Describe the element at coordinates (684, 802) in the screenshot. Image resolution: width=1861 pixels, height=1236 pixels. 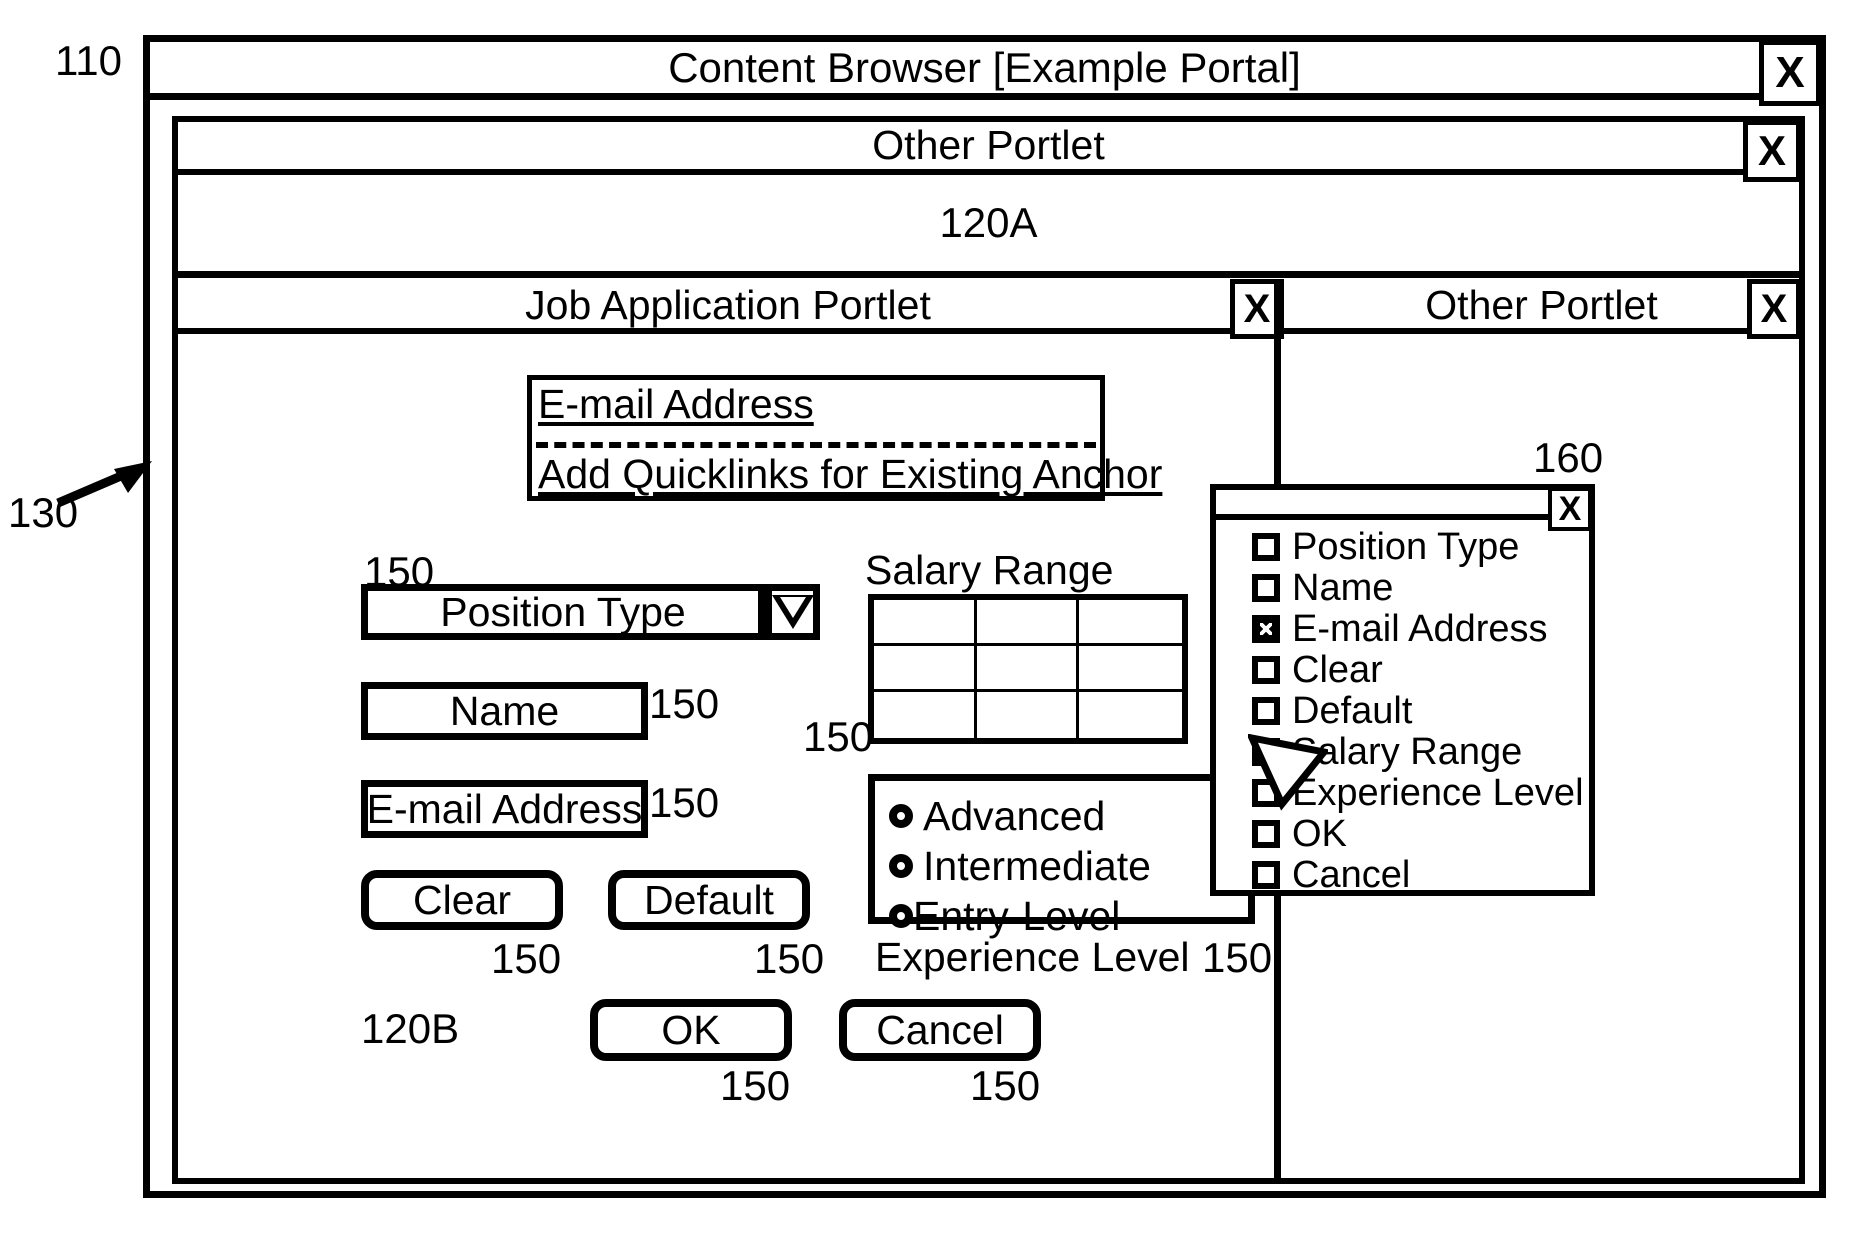
I see `reference-numeral-150-email: 150` at that location.